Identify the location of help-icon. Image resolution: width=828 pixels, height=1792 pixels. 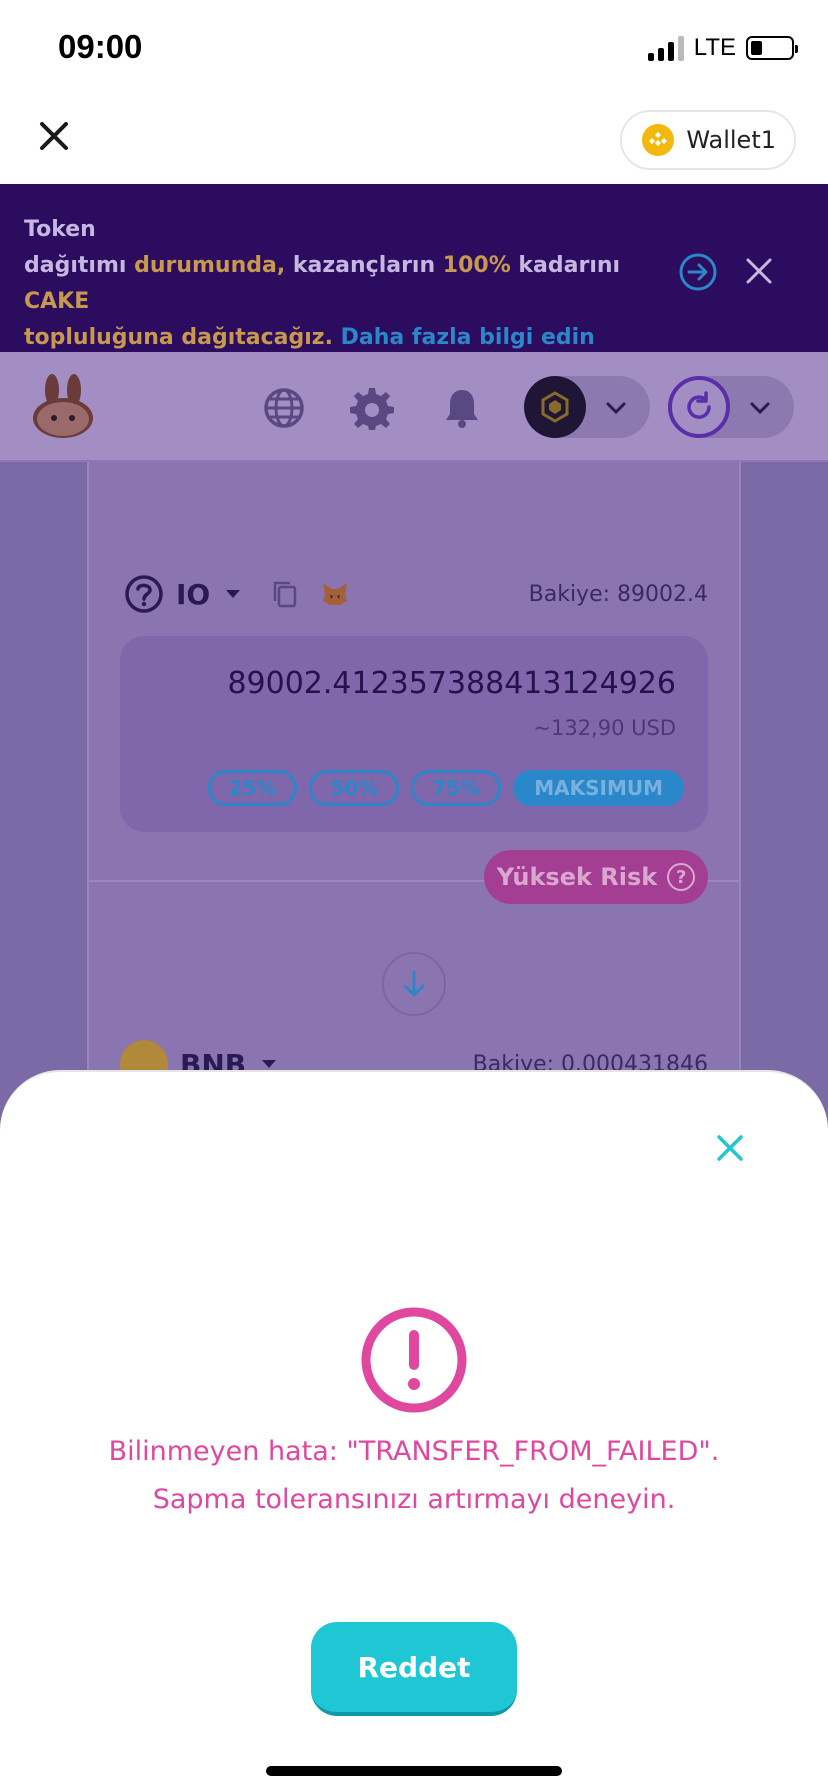
(144, 594).